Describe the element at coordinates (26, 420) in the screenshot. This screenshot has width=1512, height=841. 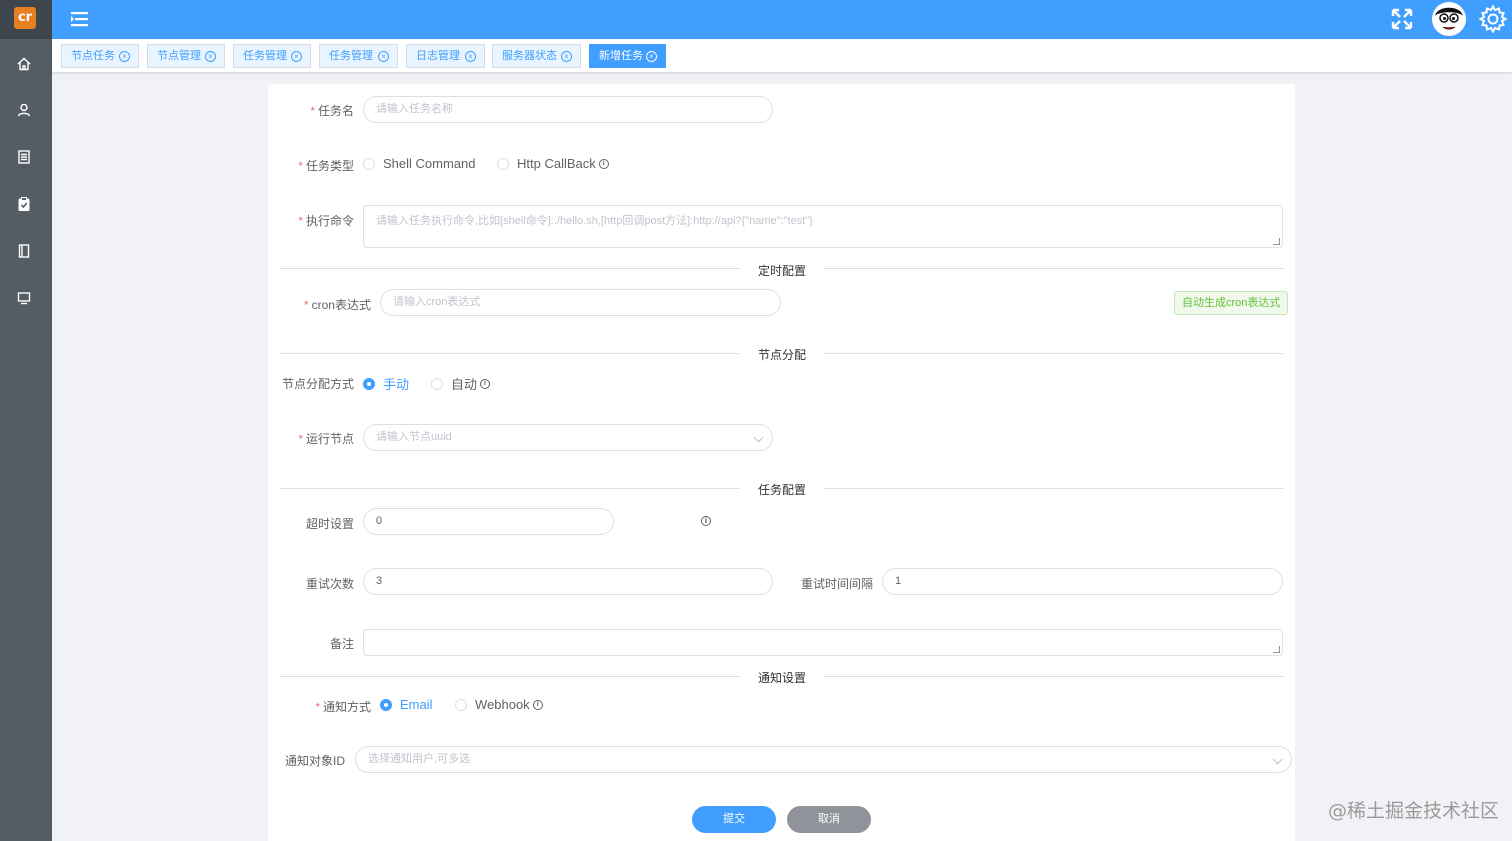
I see `sidebar: cr` at that location.